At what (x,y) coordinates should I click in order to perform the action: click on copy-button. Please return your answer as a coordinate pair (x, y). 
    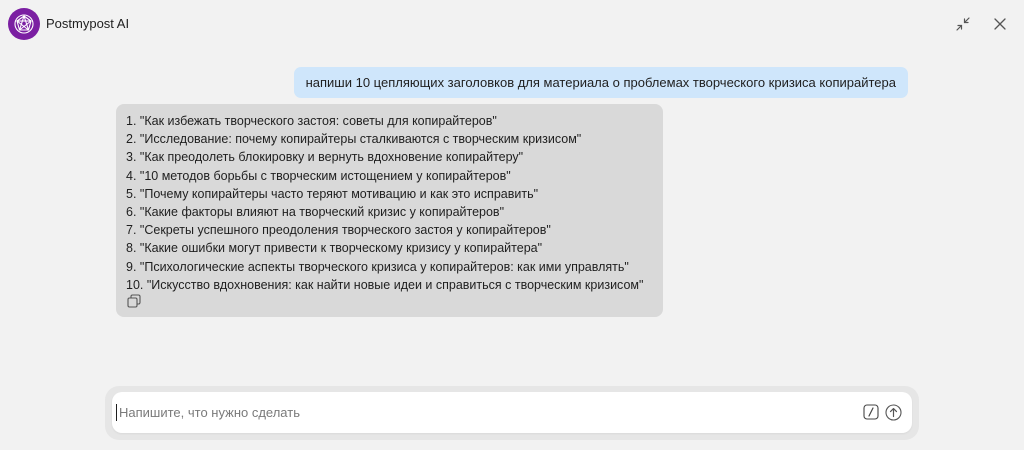
    Looking at the image, I should click on (134, 301).